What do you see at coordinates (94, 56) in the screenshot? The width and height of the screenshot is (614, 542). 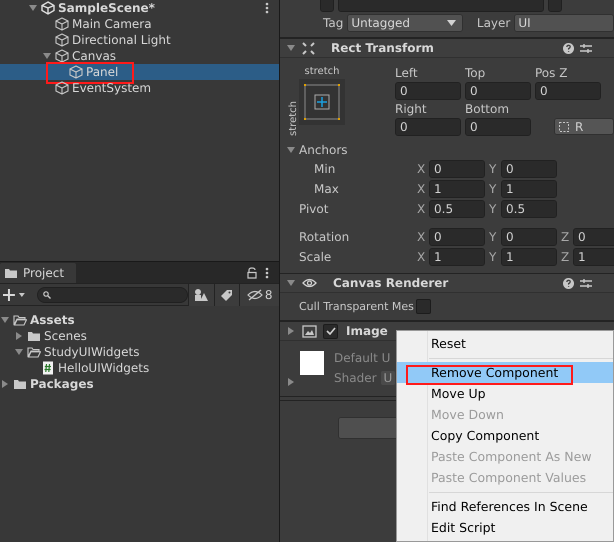 I see `hierarchy-item-label: Canvas` at bounding box center [94, 56].